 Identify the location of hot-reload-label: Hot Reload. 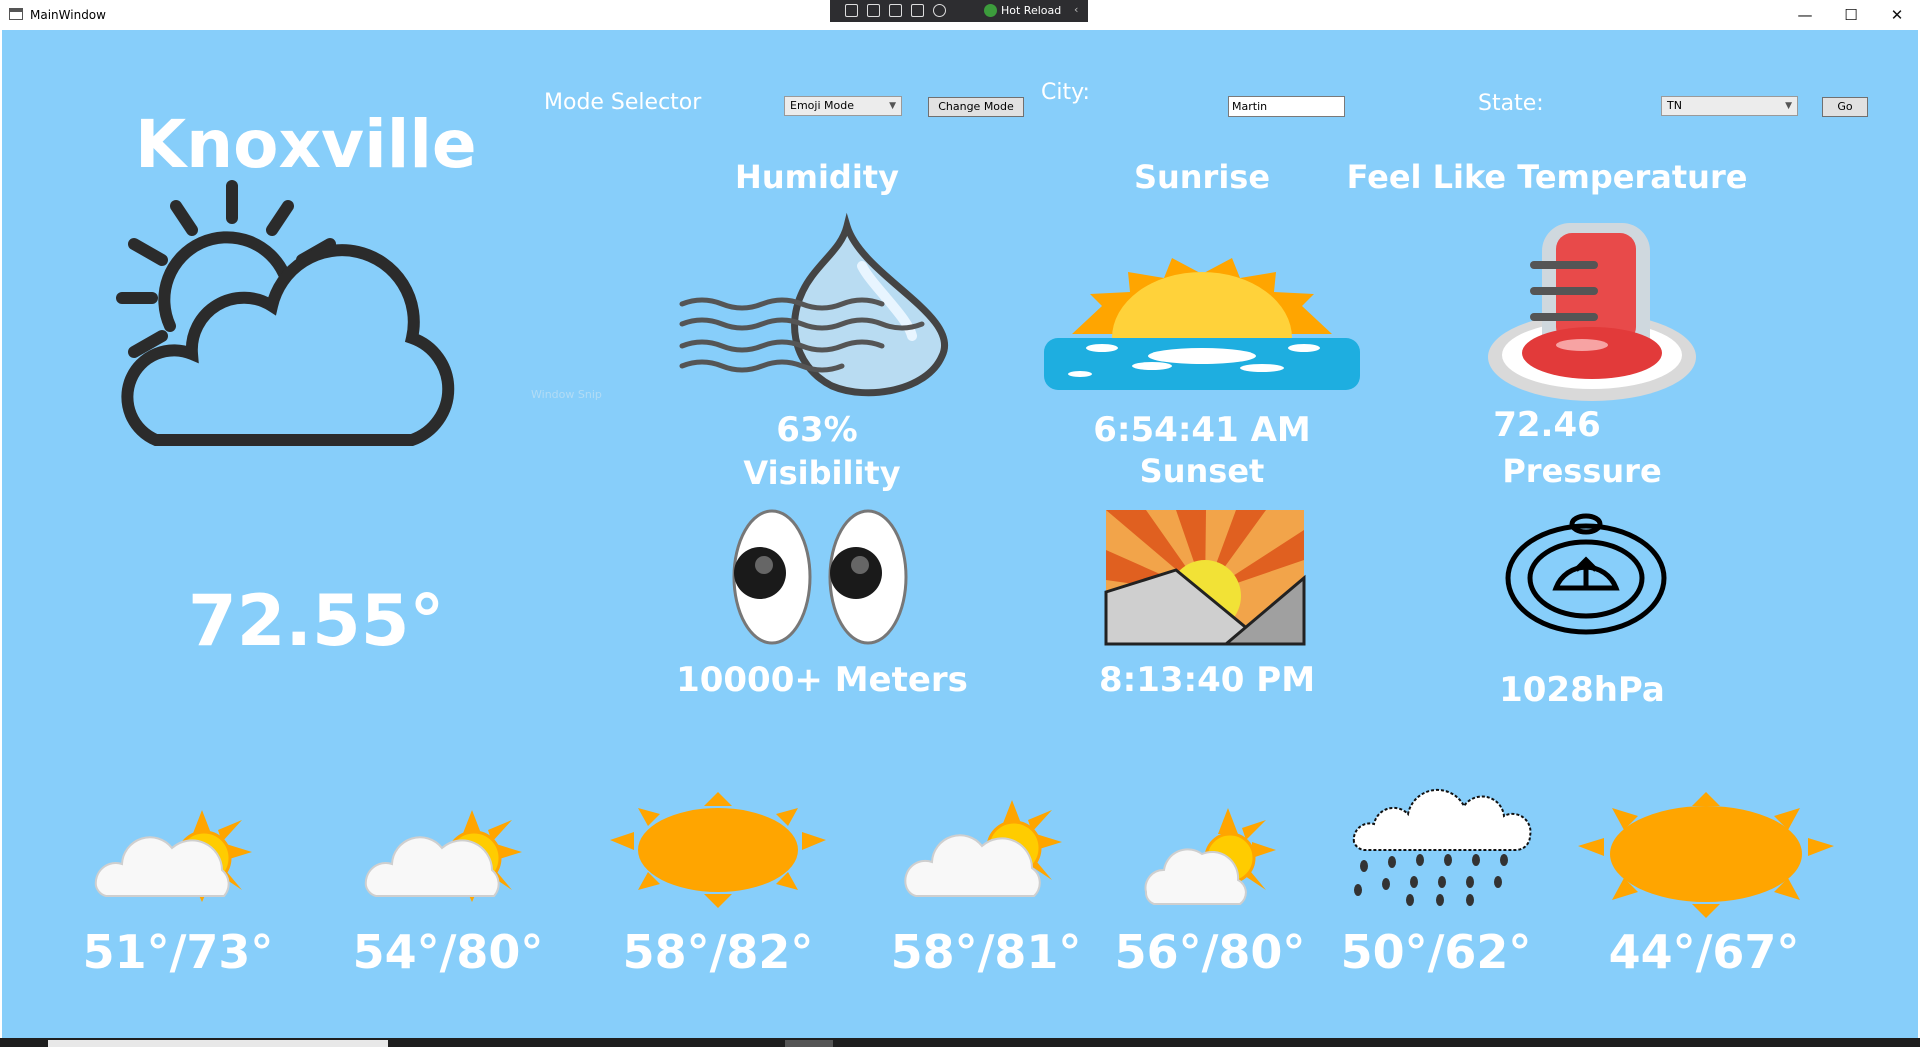
(1031, 10).